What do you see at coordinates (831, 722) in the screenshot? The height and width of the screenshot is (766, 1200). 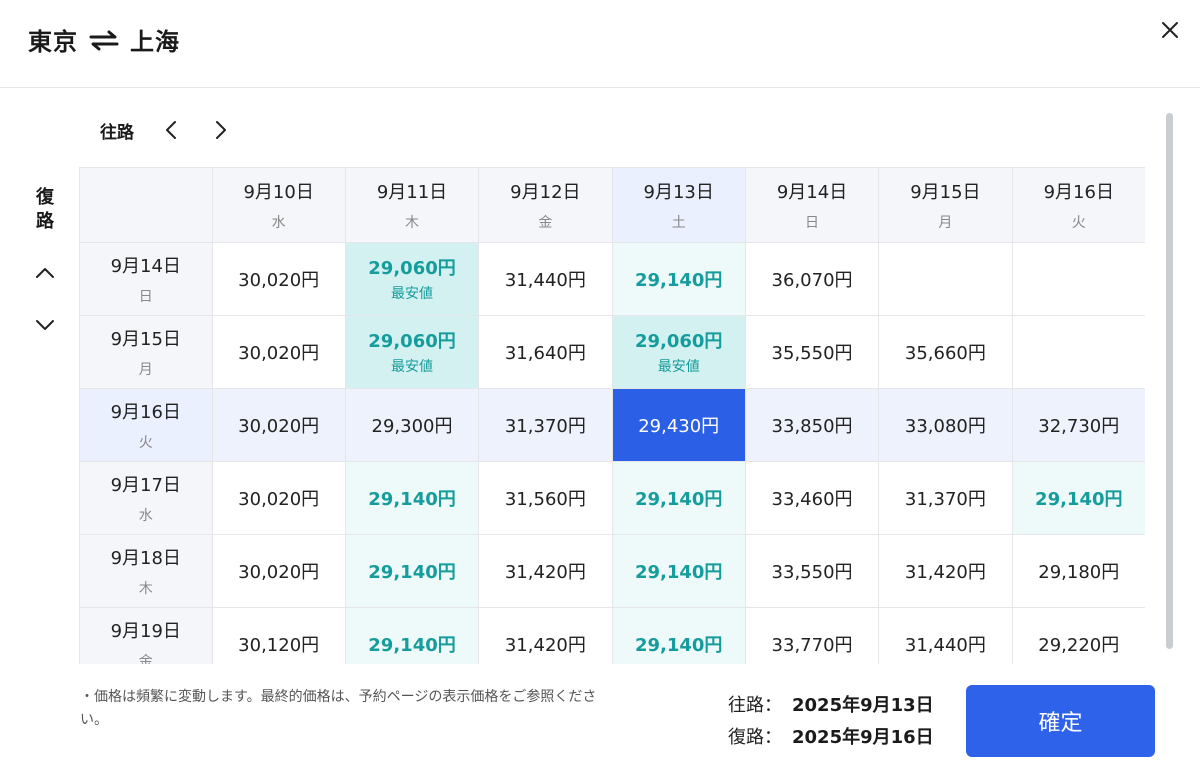 I see `selection-summary: 往路： 2025年9月13日 復路： 2025年9月16日` at bounding box center [831, 722].